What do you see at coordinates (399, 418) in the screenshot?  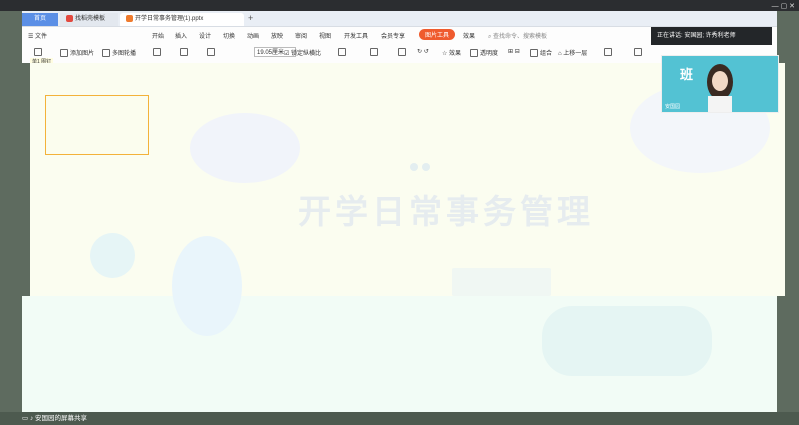 I see `bottom-bar` at bounding box center [399, 418].